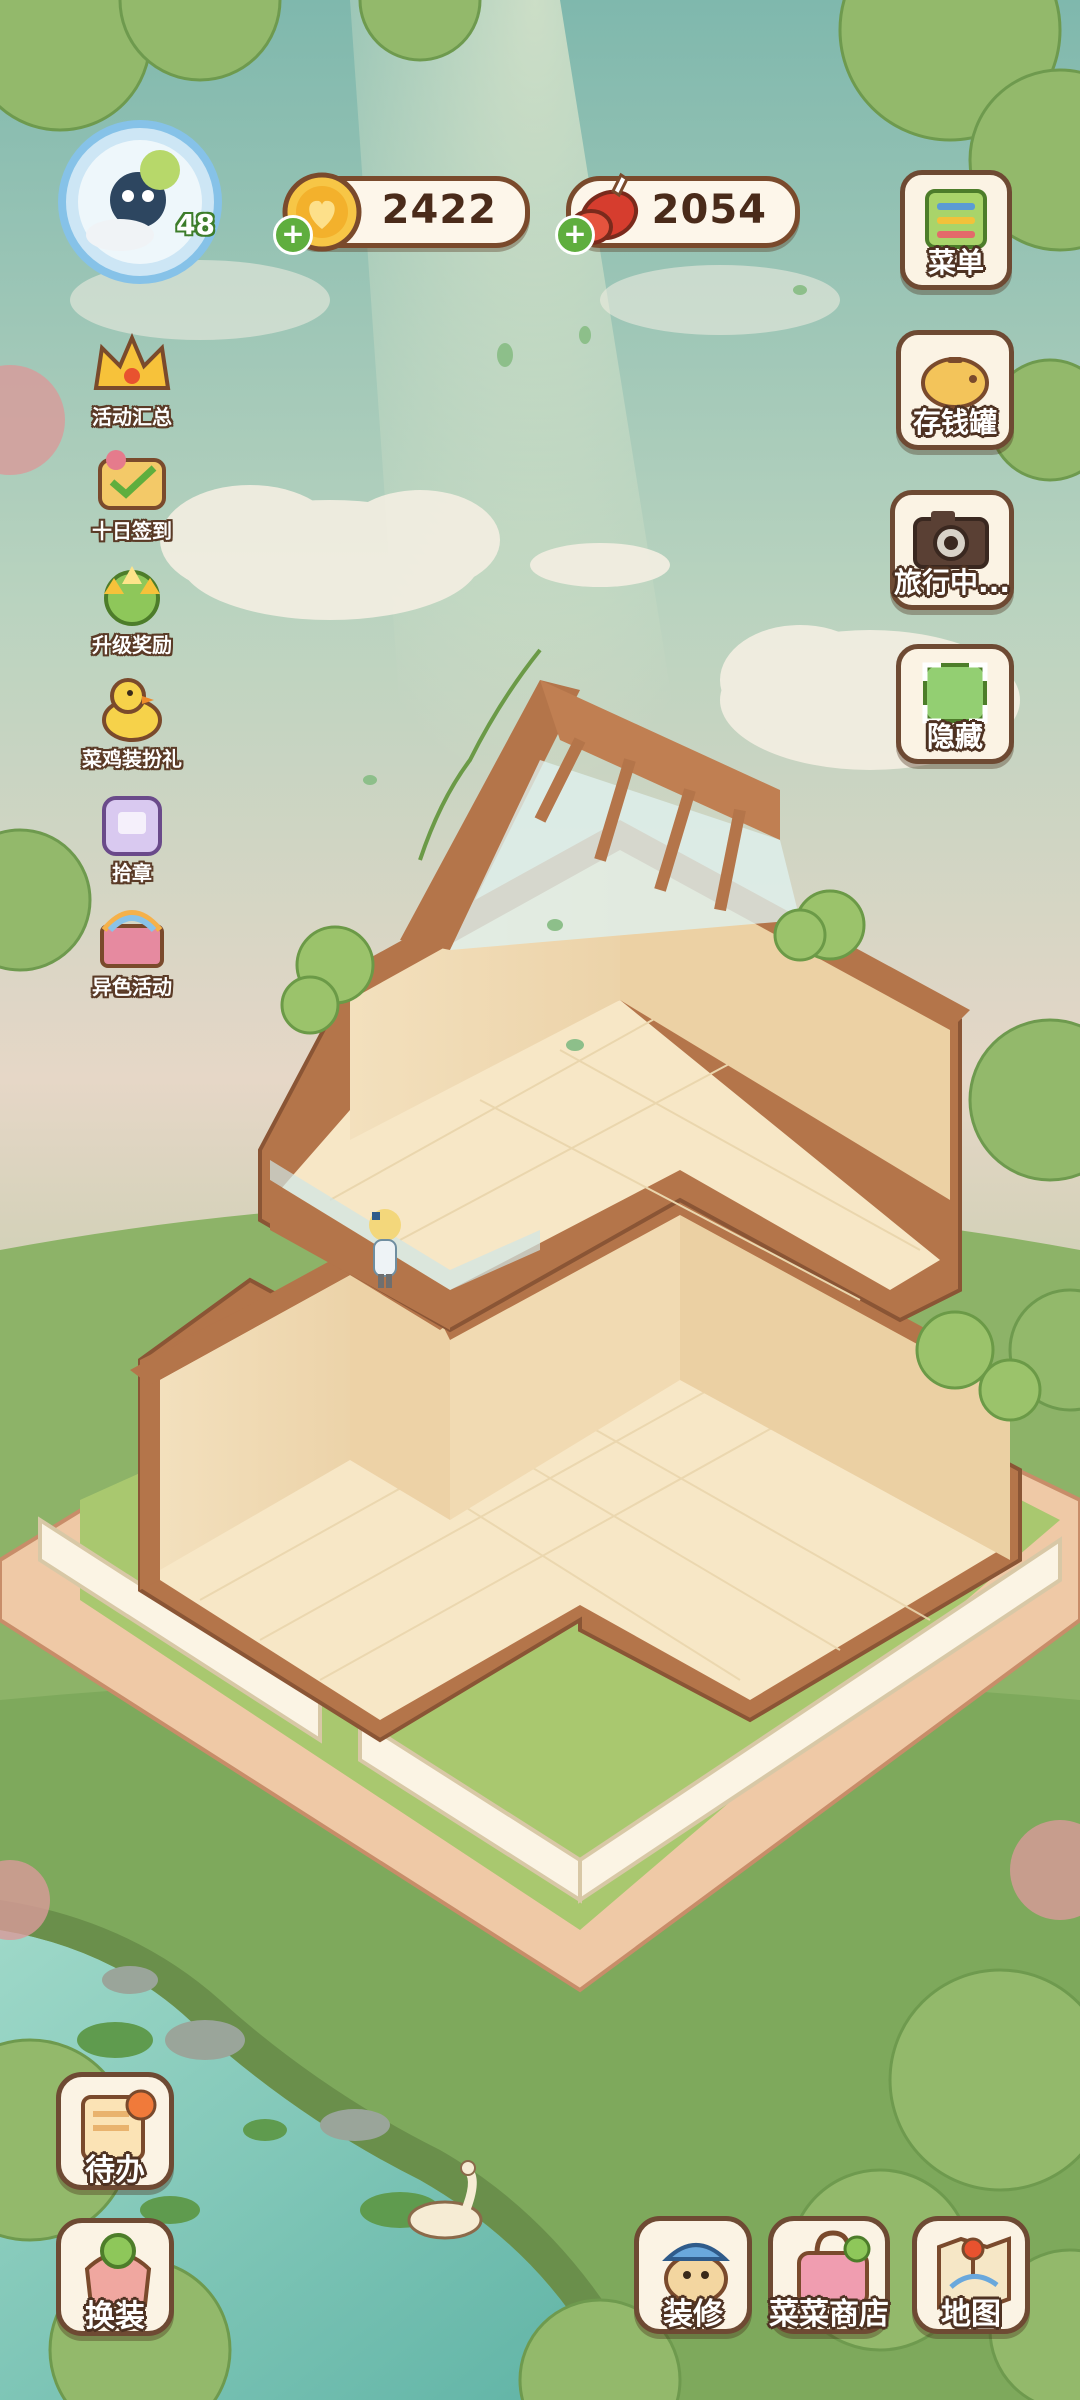 This screenshot has width=1080, height=2400. What do you see at coordinates (132, 480) in the screenshot?
I see `checkin-basket-icon` at bounding box center [132, 480].